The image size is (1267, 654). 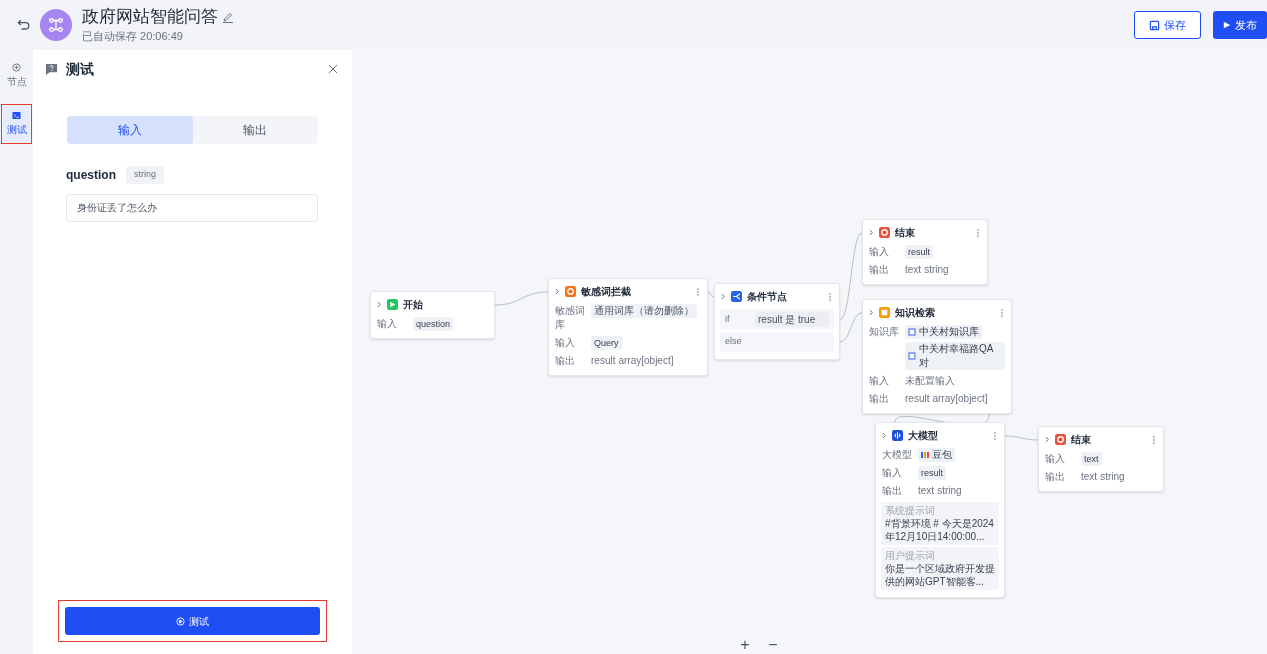 What do you see at coordinates (192, 621) in the screenshot?
I see `run-test-button: 测试` at bounding box center [192, 621].